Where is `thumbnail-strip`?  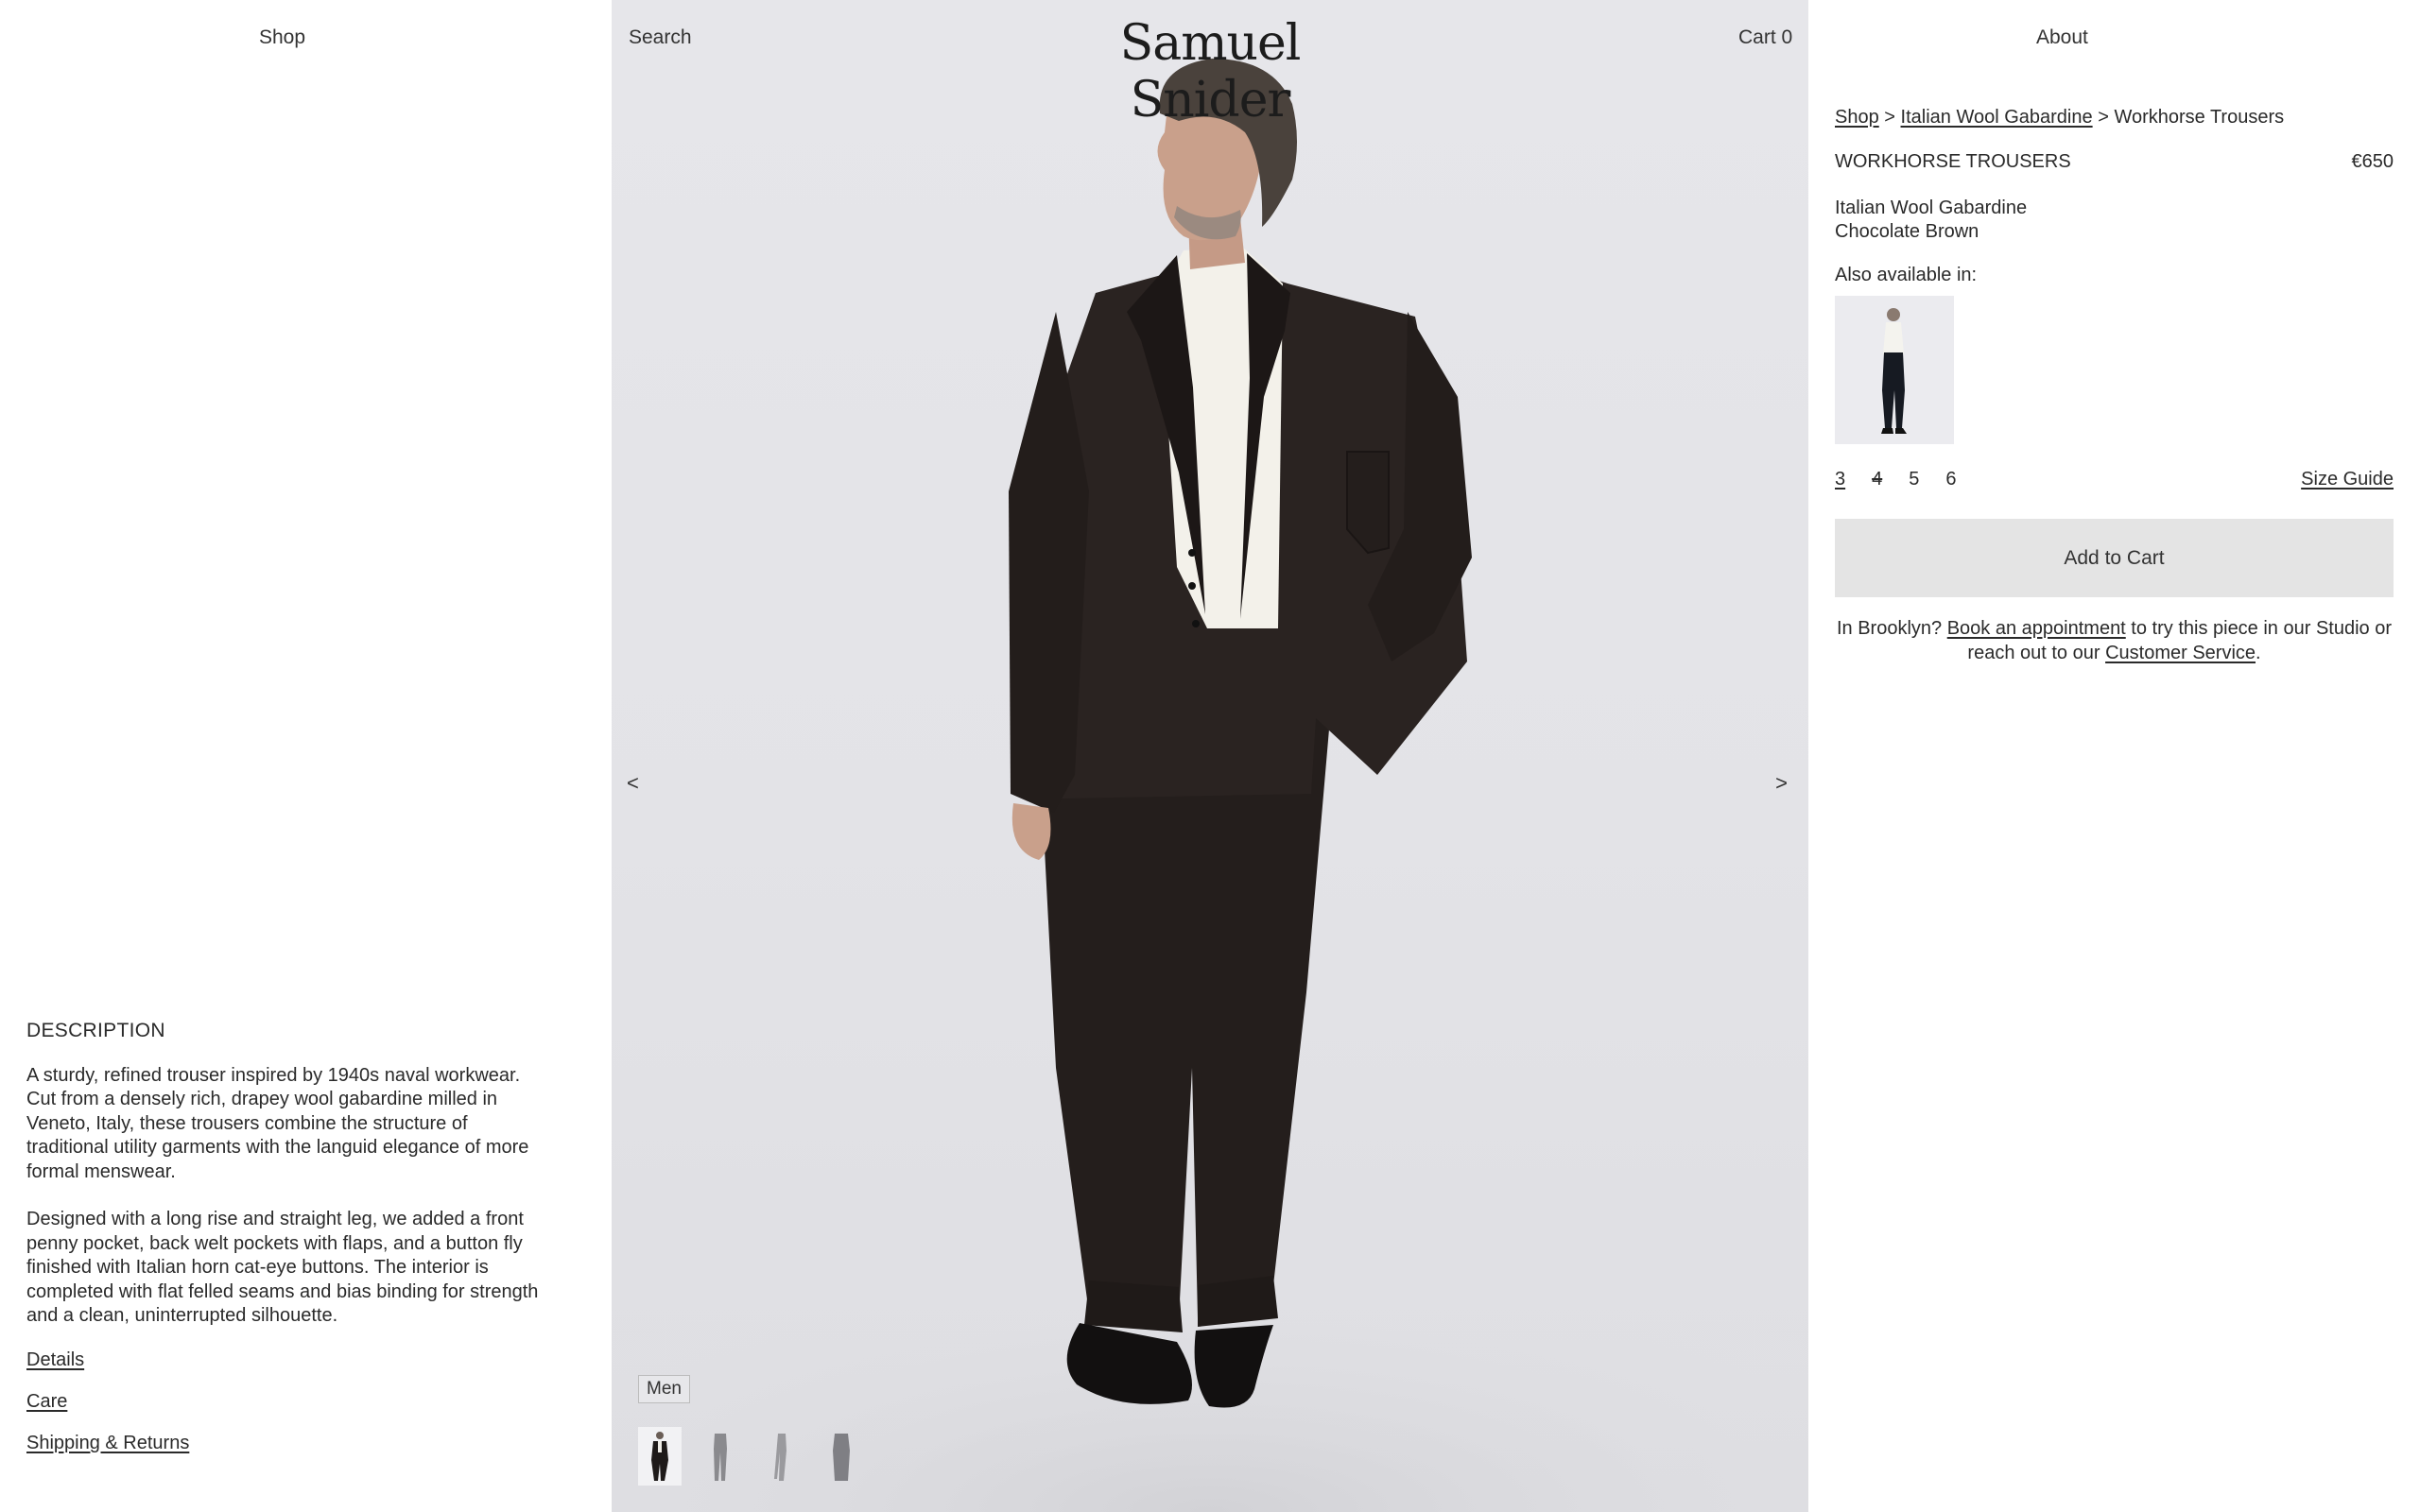 thumbnail-strip is located at coordinates (750, 1456).